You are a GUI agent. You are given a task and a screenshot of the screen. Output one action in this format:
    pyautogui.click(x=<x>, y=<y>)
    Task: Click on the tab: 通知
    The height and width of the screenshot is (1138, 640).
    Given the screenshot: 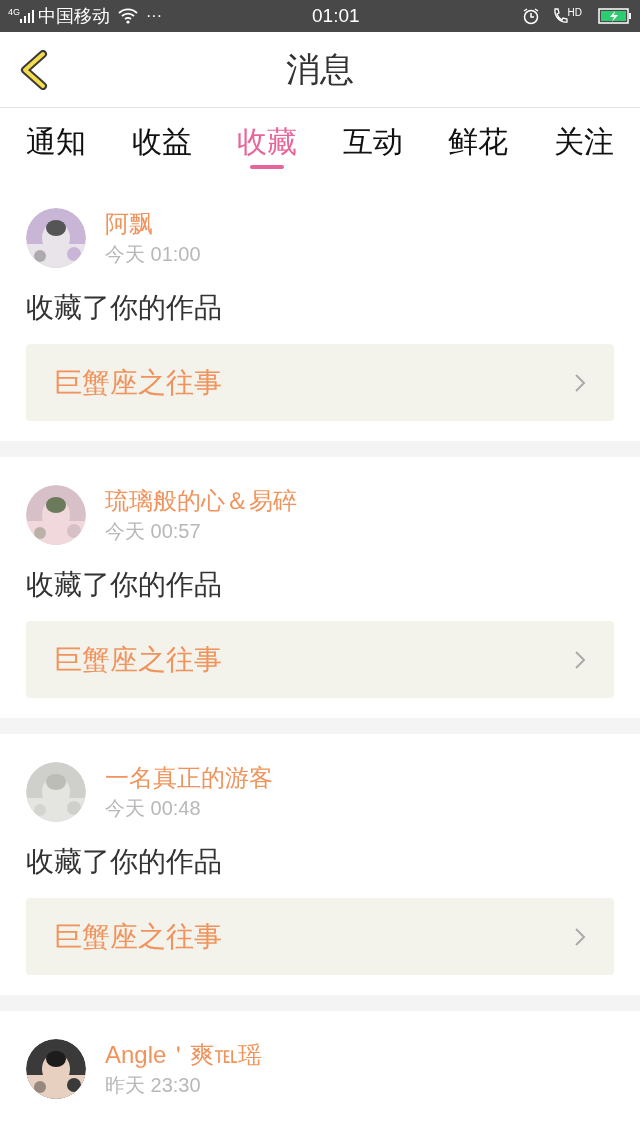 What is the action you would take?
    pyautogui.click(x=56, y=146)
    